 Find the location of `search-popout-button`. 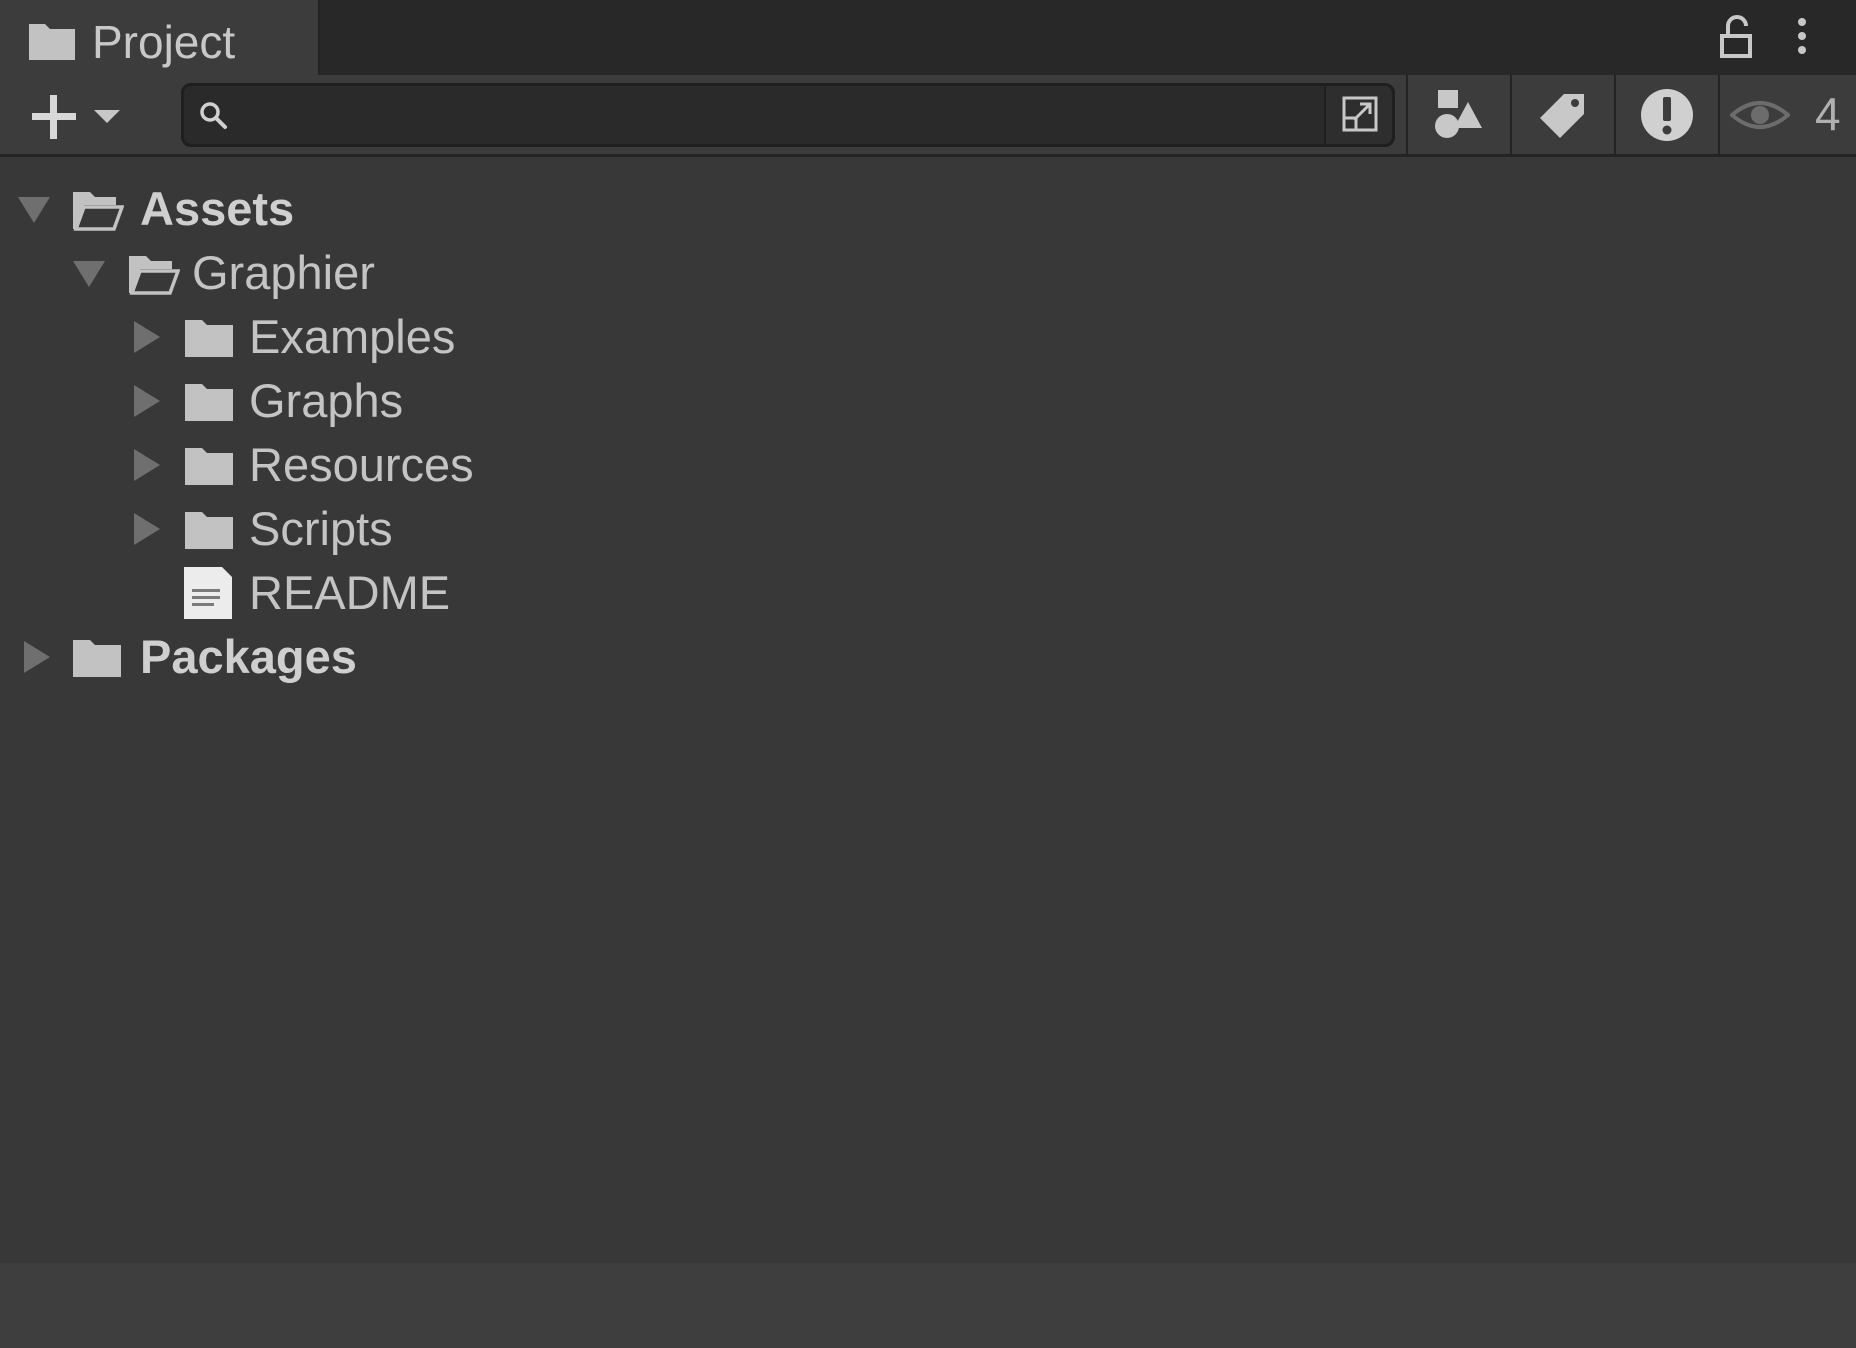

search-popout-button is located at coordinates (1358, 115).